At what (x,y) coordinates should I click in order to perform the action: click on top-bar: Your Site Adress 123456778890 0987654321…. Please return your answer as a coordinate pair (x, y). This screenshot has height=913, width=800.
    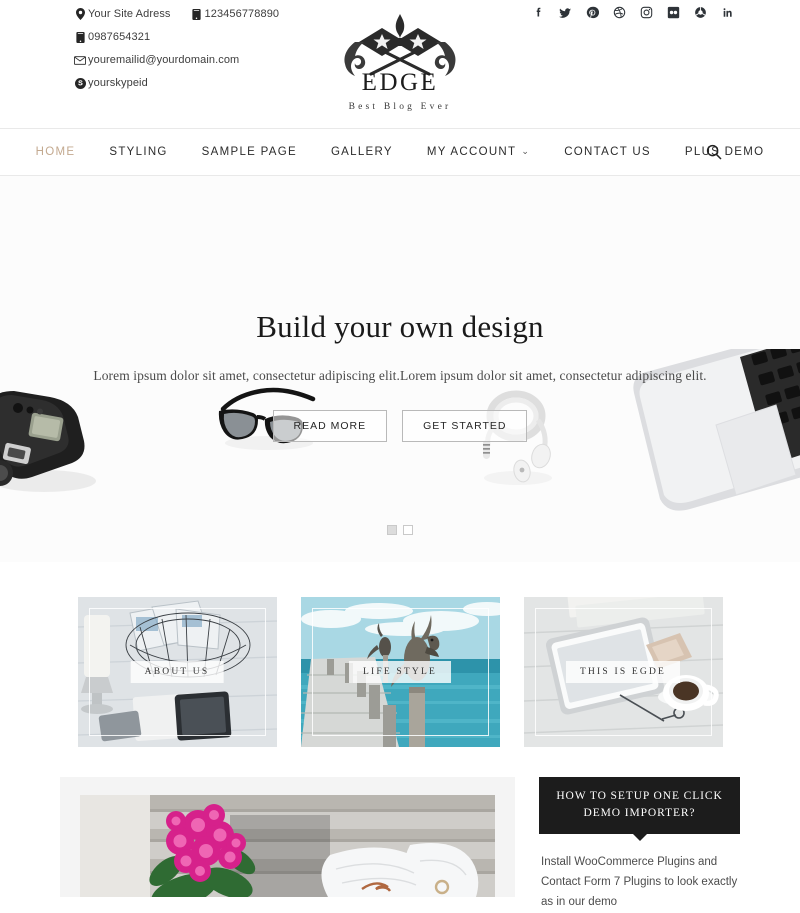
    Looking at the image, I should click on (400, 64).